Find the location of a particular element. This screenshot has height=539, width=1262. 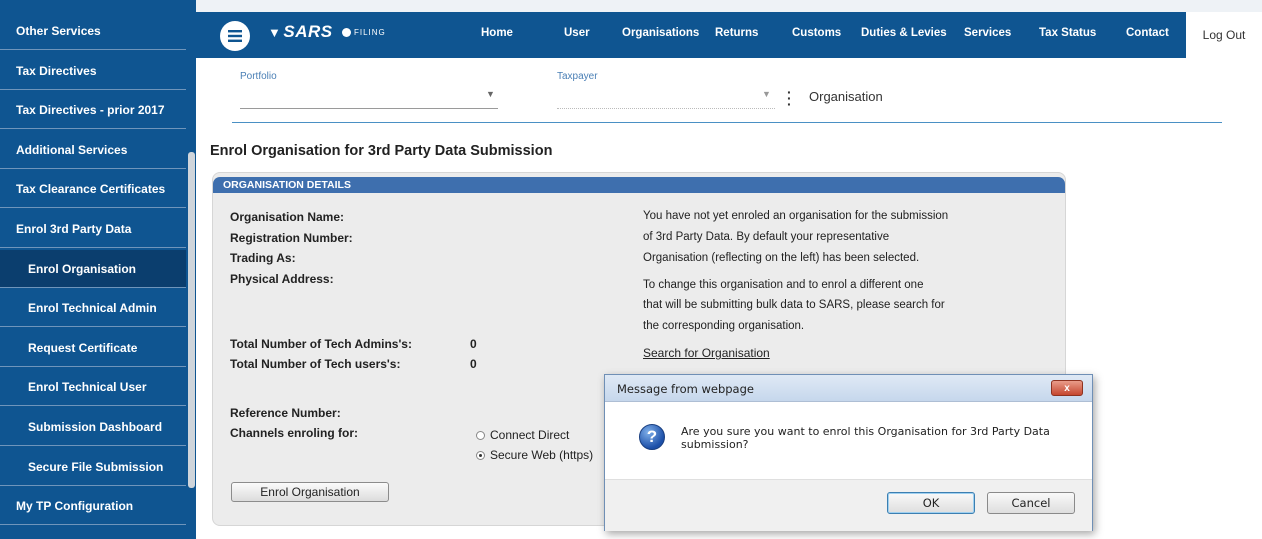

portfolio-select is located at coordinates (369, 108).